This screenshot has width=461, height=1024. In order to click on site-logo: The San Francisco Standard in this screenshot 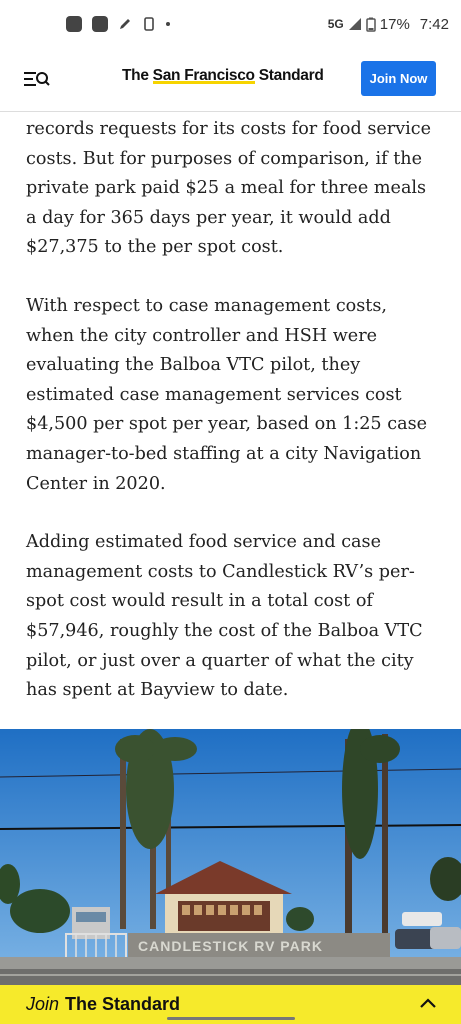, I will do `click(223, 76)`.